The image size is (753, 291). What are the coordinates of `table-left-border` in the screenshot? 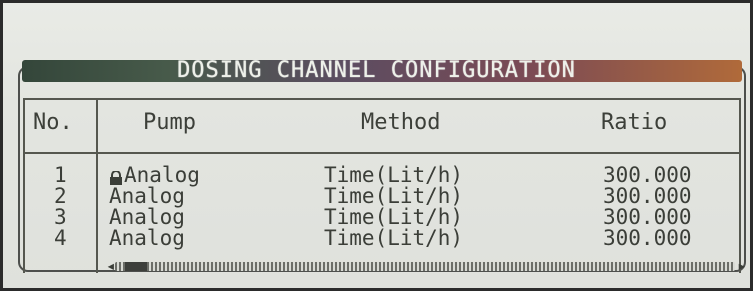 It's located at (24, 185).